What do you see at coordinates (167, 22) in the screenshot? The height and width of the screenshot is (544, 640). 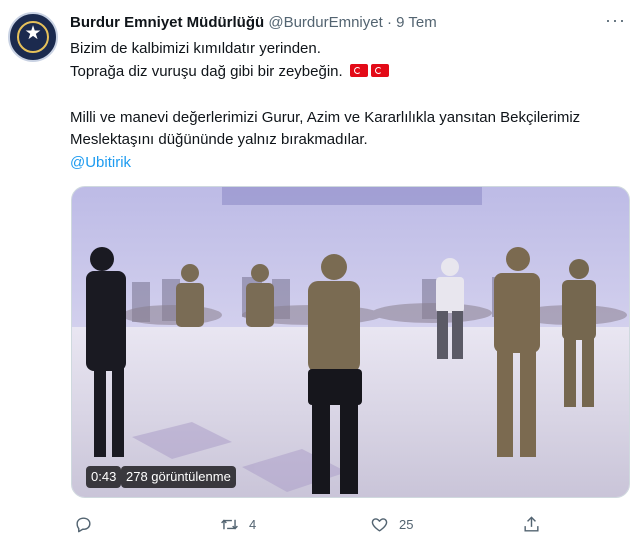 I see `author-name: Burdur Emniyet Müdürlüğü` at bounding box center [167, 22].